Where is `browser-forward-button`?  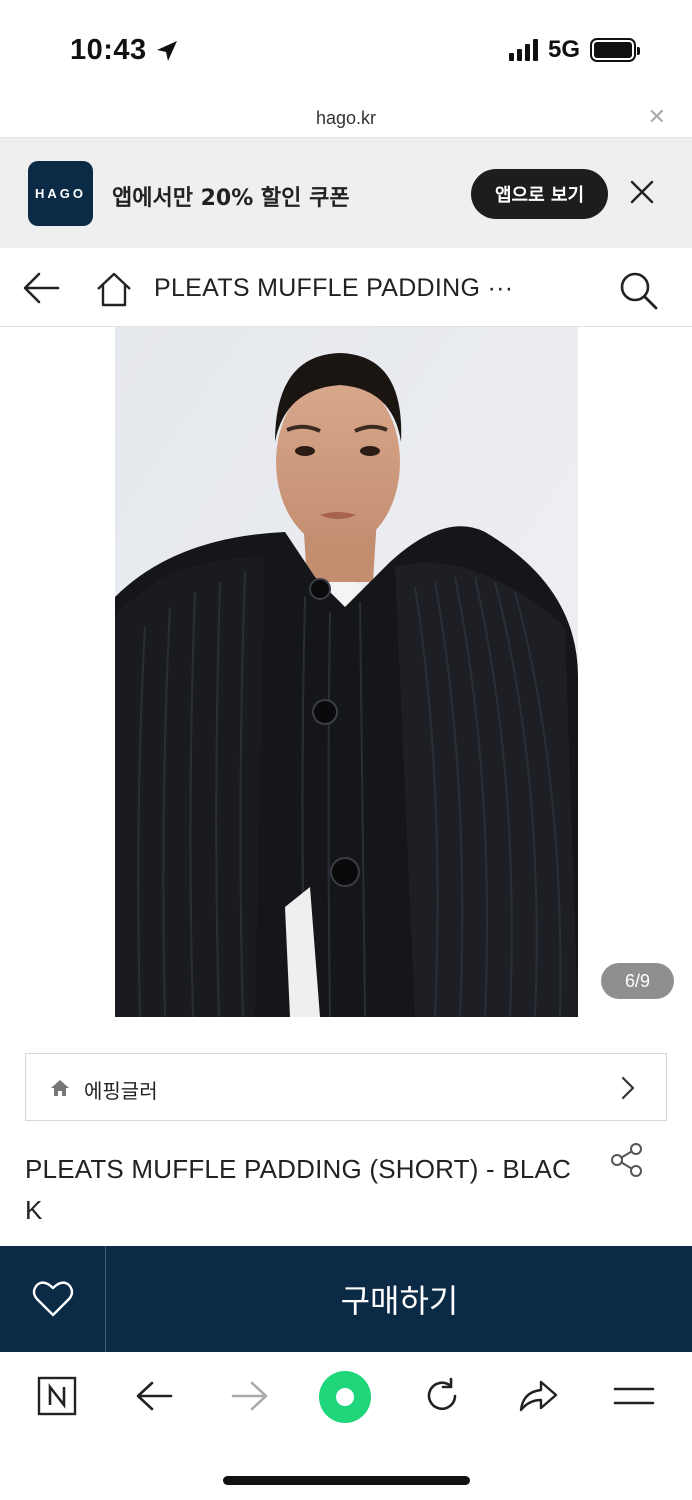 browser-forward-button is located at coordinates (250, 1396).